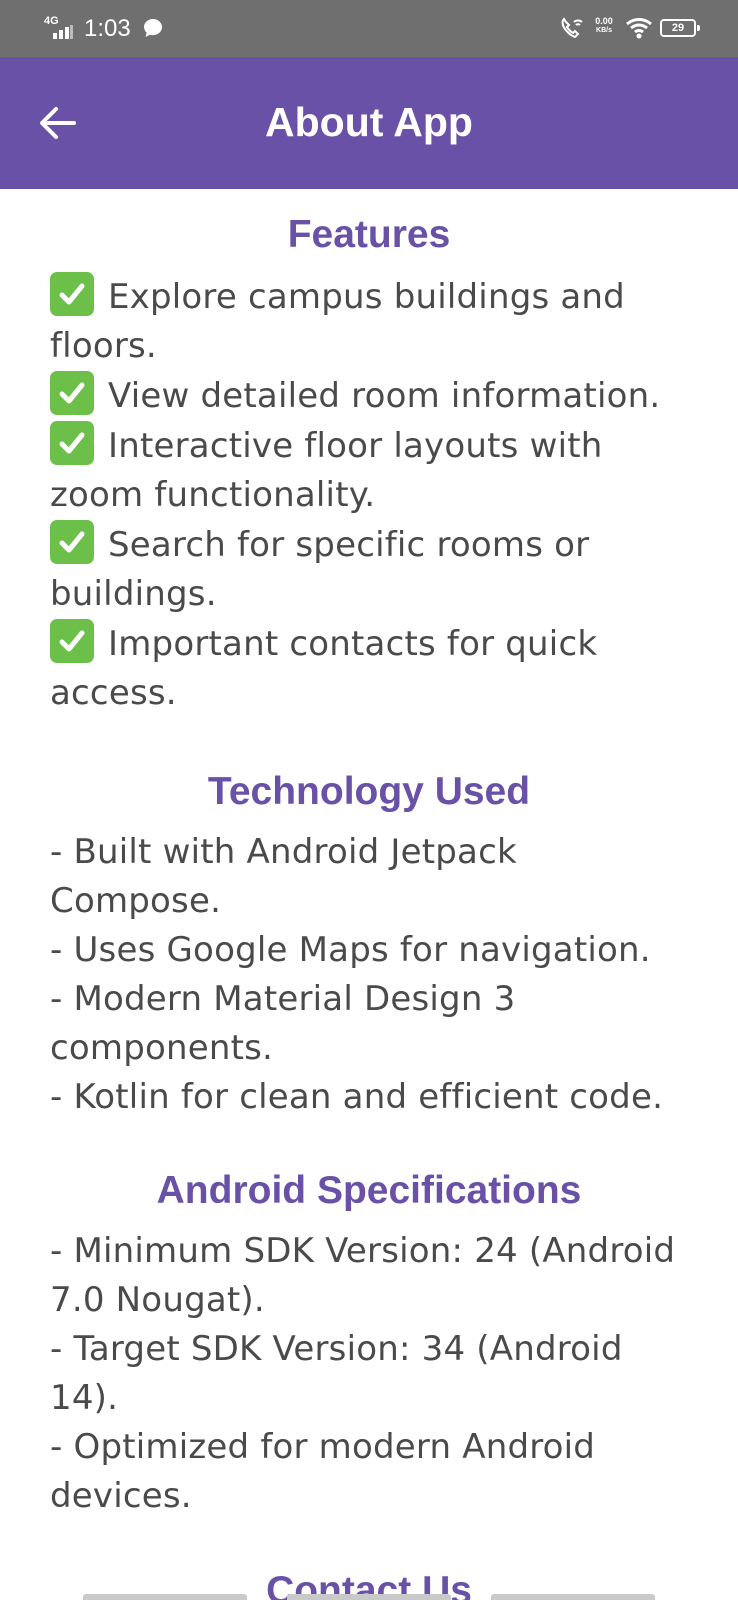  I want to click on technology-item: - Uses Google Maps for navigation., so click(350, 950).